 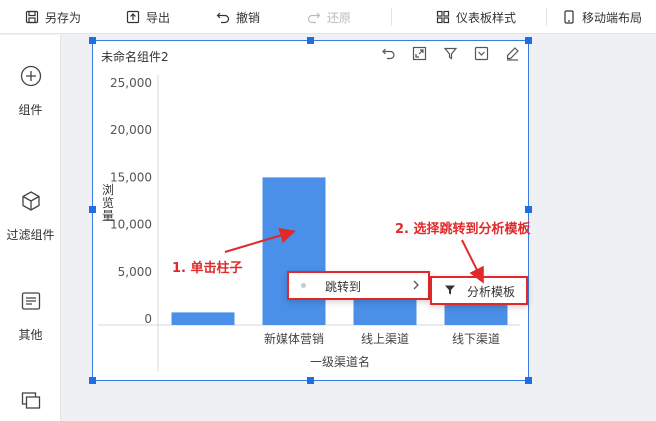 I want to click on y-tick-label: 25,000, so click(x=131, y=83).